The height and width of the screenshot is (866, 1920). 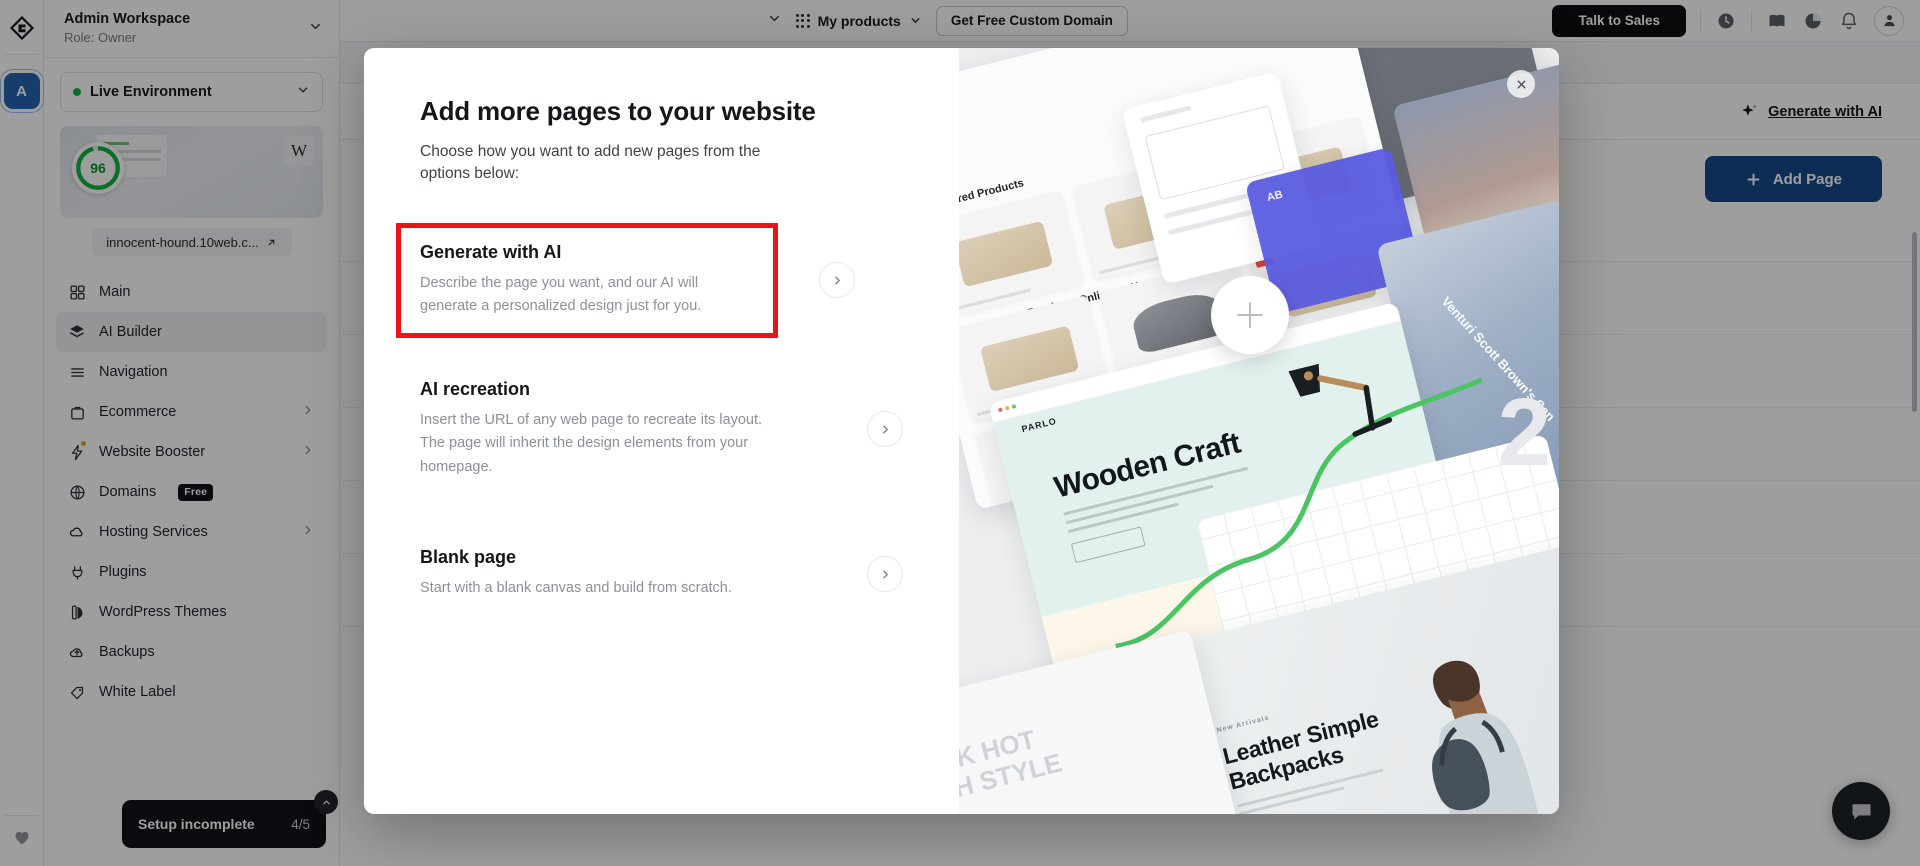 I want to click on workspace-chevron-icon, so click(x=774, y=21).